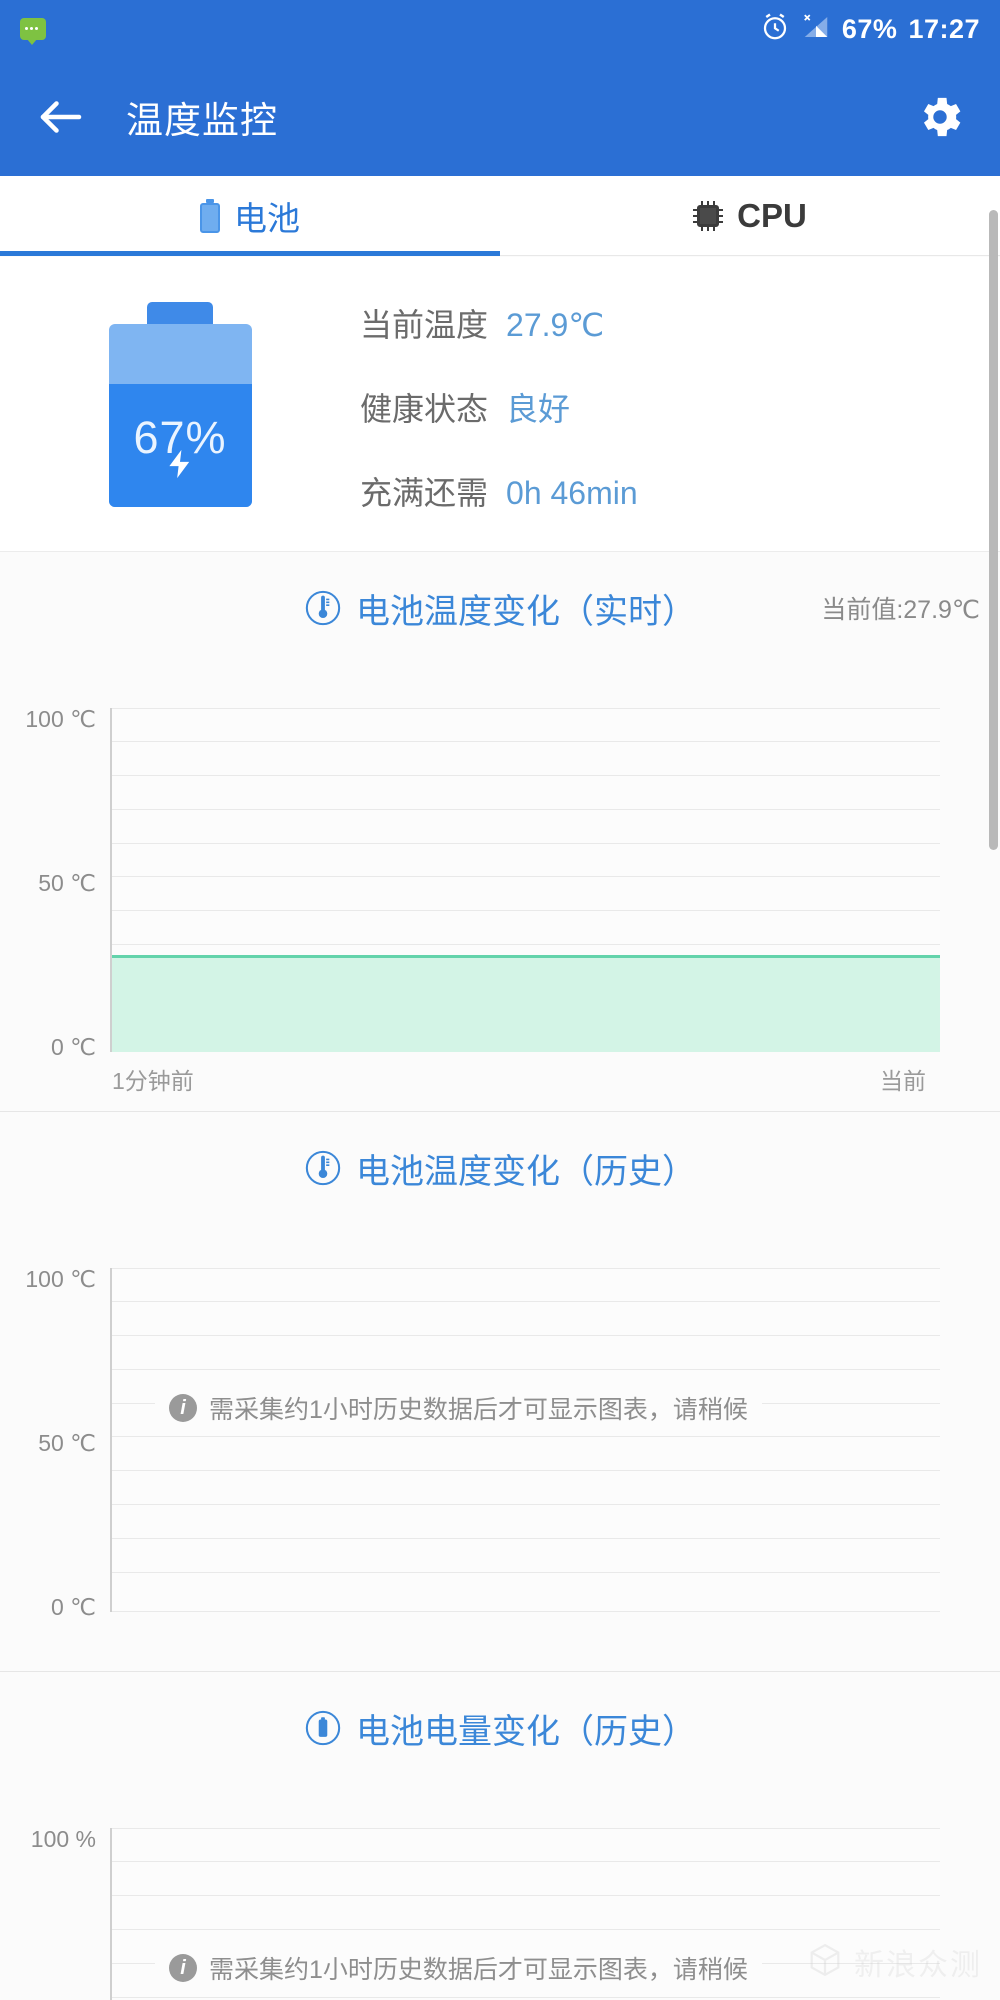 The image size is (1000, 2000). I want to click on section-title-level-history: 电池电量变化（历史）, so click(500, 1728).